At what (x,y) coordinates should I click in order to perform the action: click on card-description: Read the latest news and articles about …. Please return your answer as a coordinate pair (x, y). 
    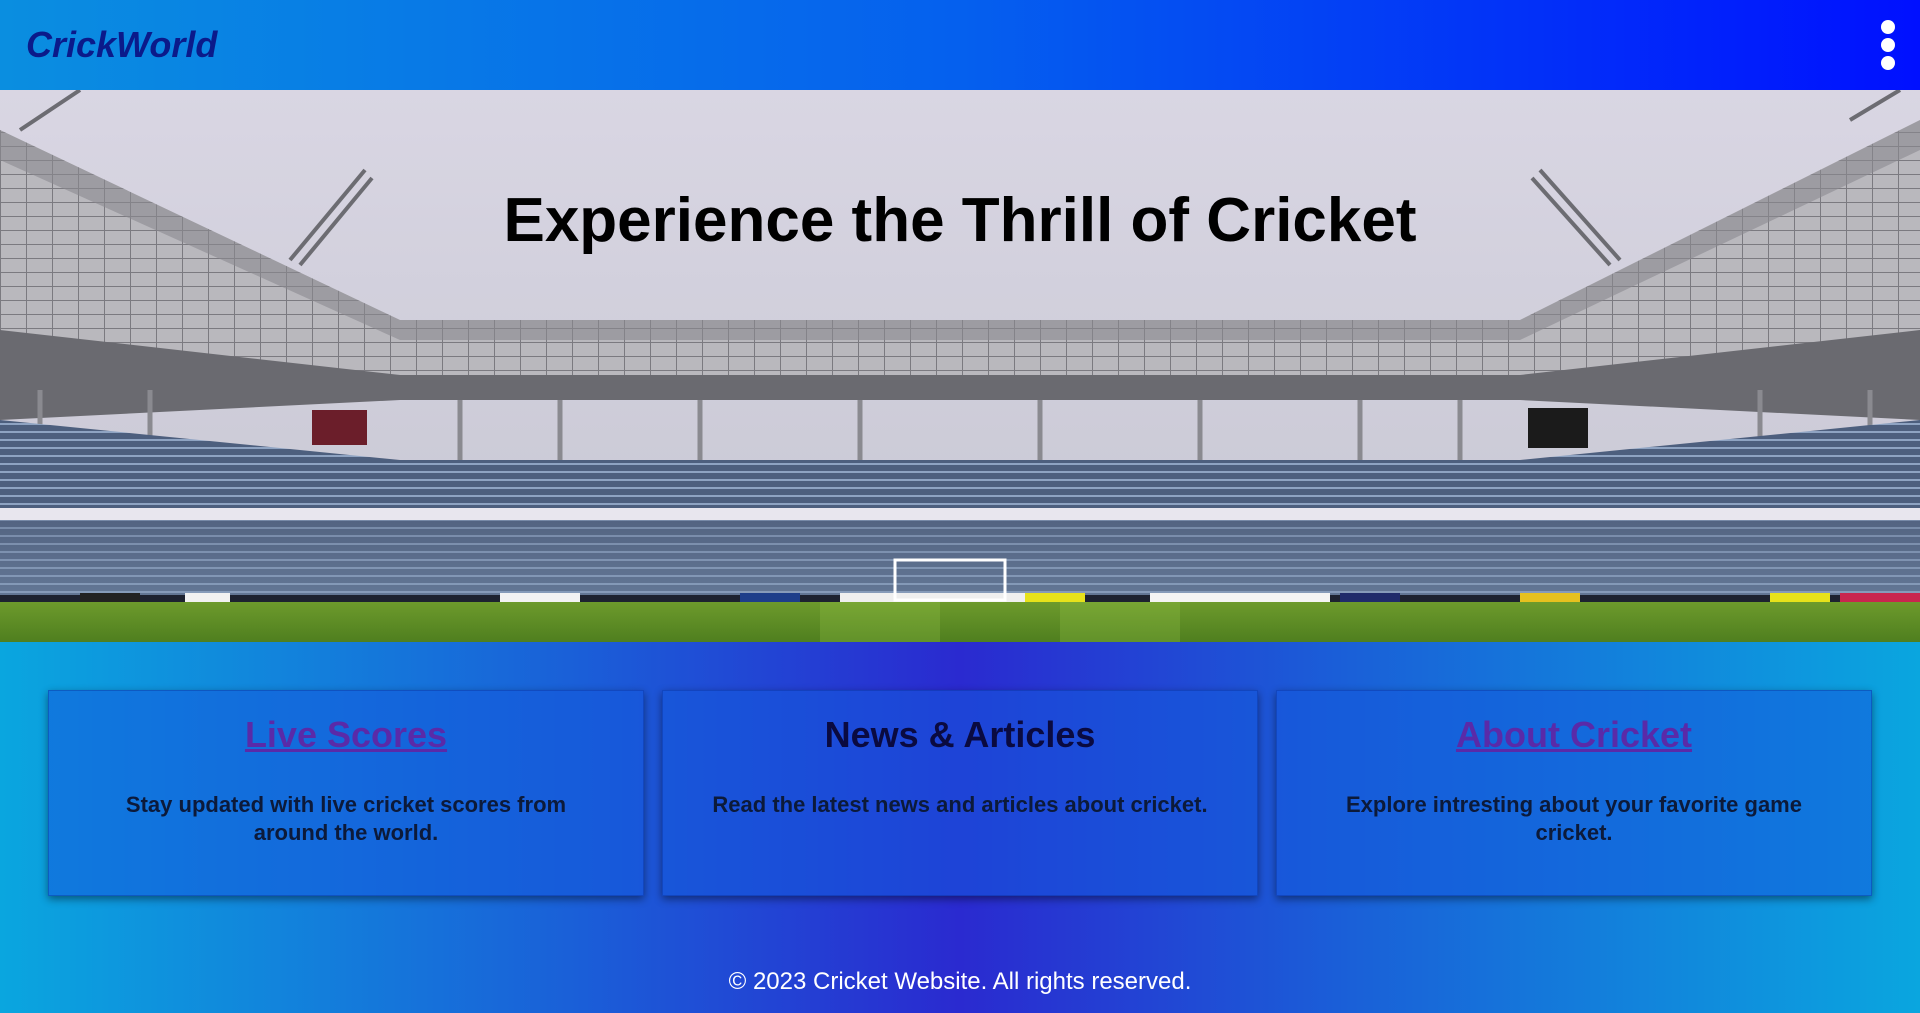
    Looking at the image, I should click on (960, 804).